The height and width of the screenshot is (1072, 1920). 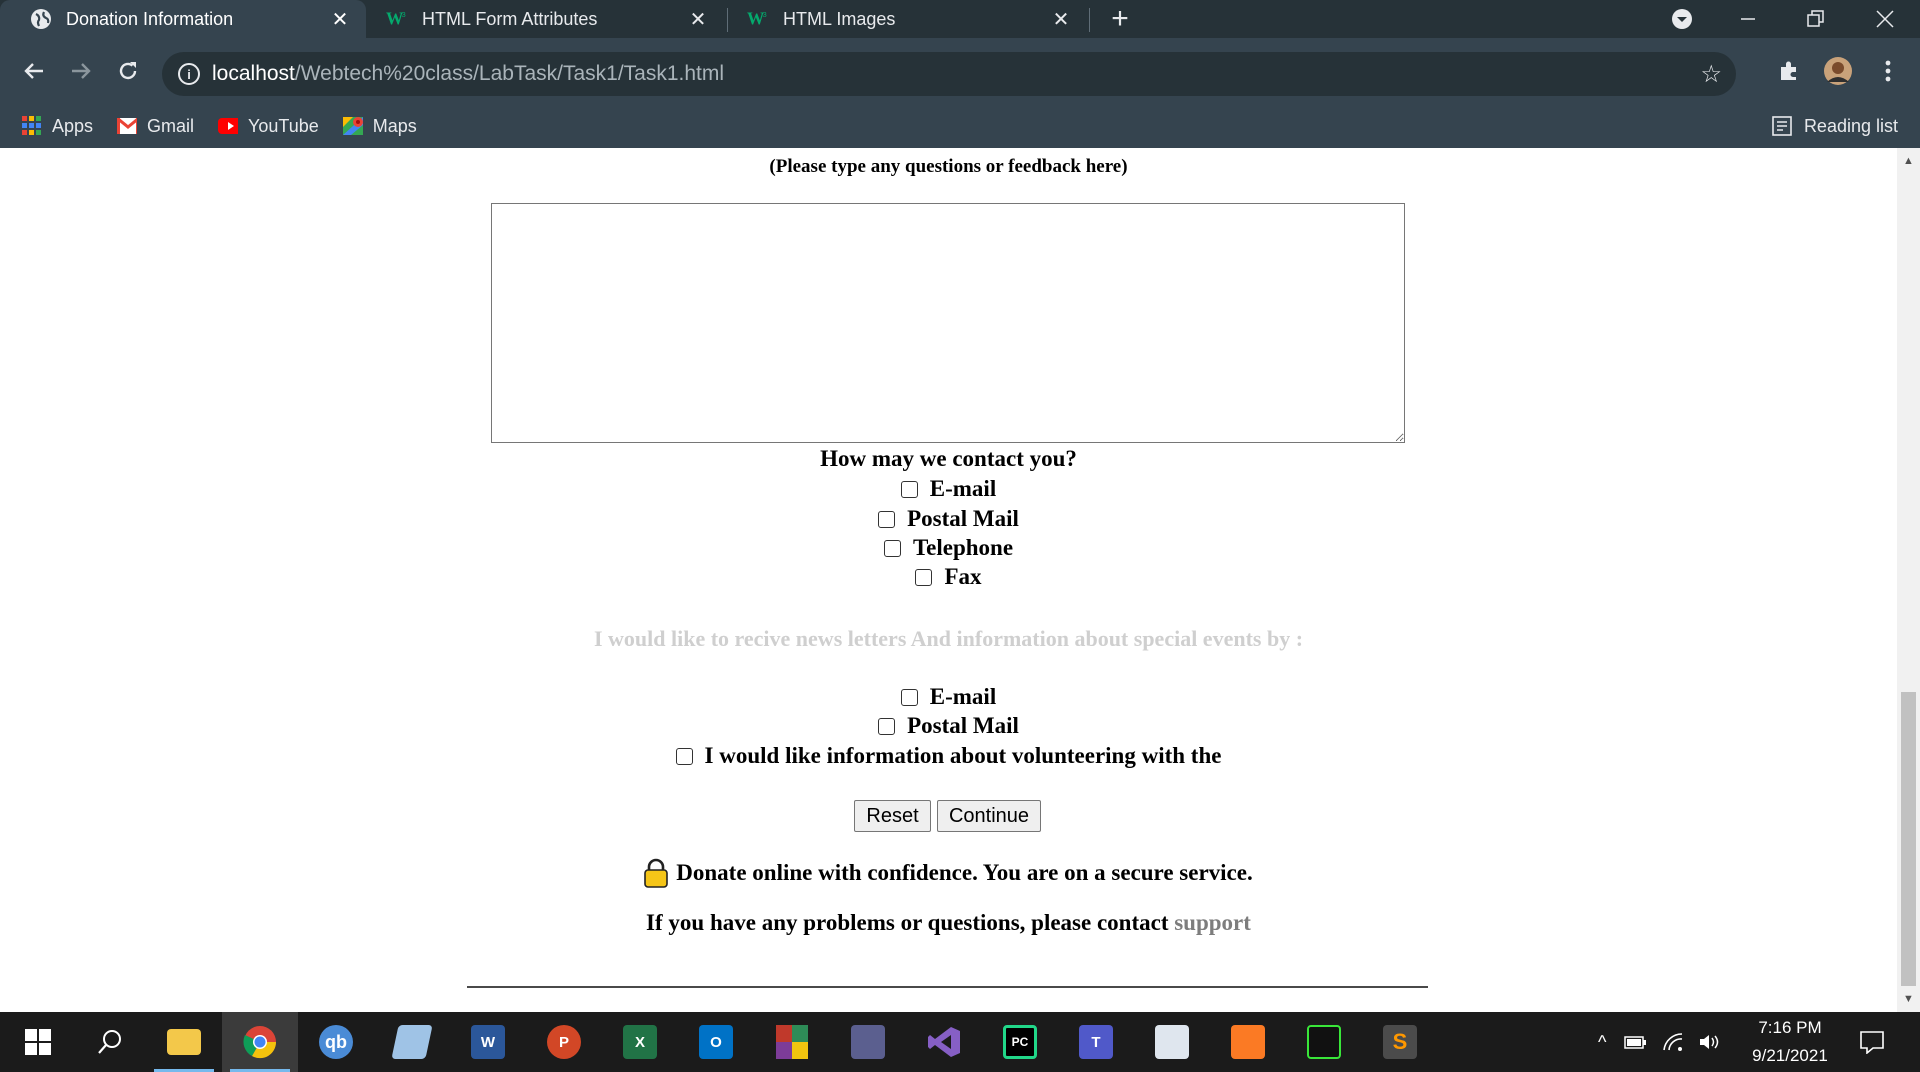 I want to click on restore-button, so click(x=1816, y=19).